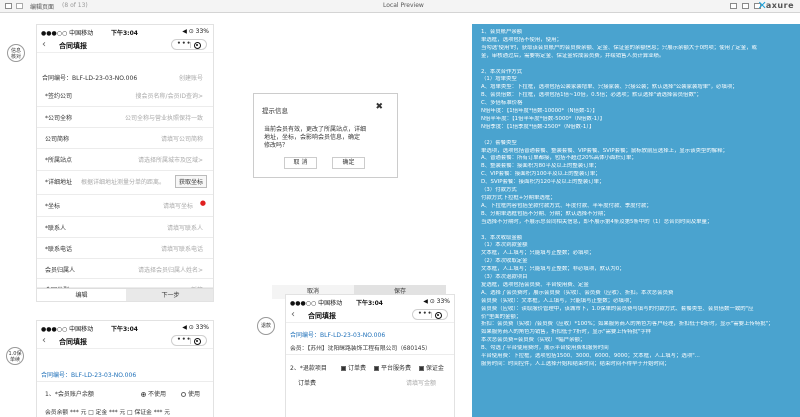 The image size is (800, 417). Describe the element at coordinates (75, 5) in the screenshot. I see `page-counter: (8 of 13)` at that location.